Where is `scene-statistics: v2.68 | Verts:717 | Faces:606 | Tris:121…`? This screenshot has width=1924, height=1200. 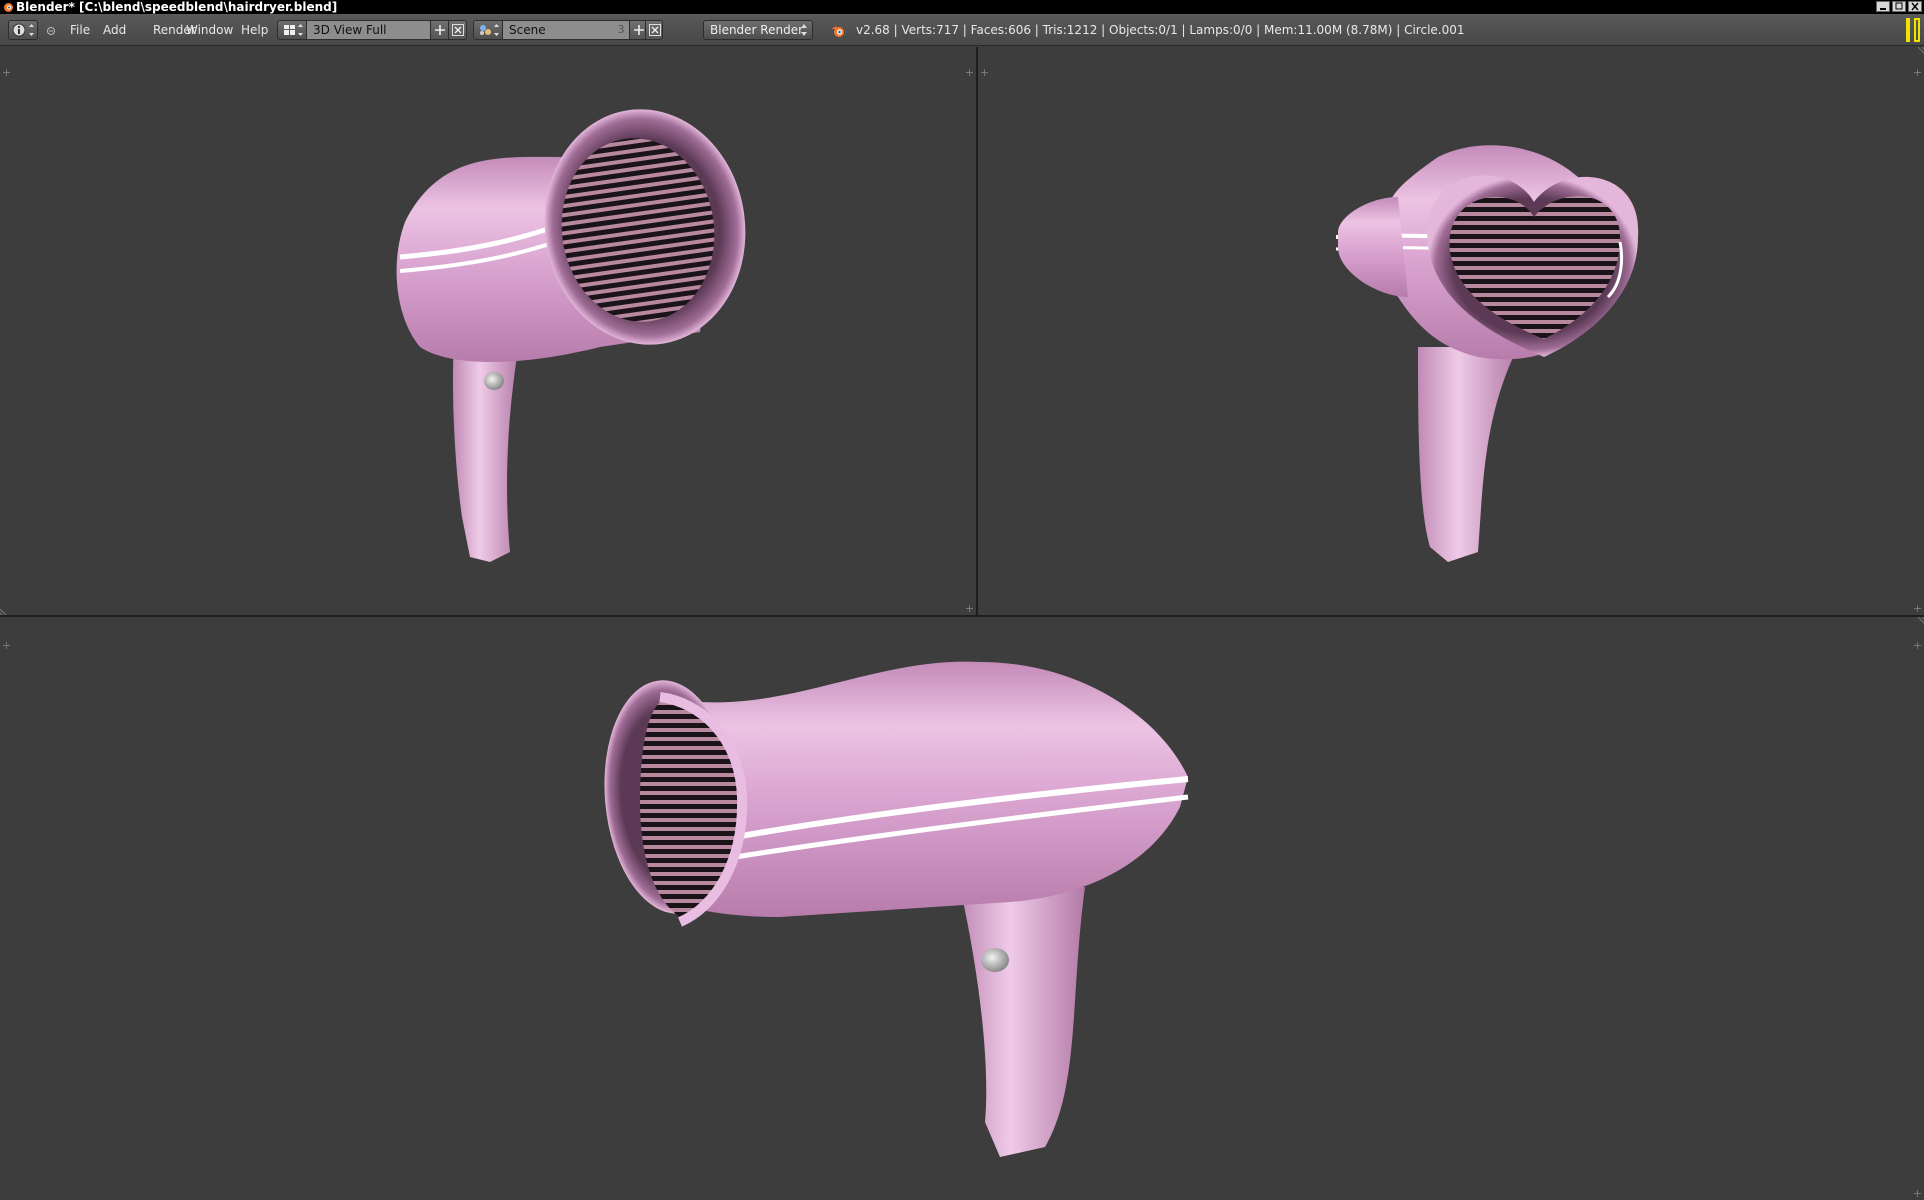 scene-statistics: v2.68 | Verts:717 | Faces:606 | Tris:121… is located at coordinates (1160, 30).